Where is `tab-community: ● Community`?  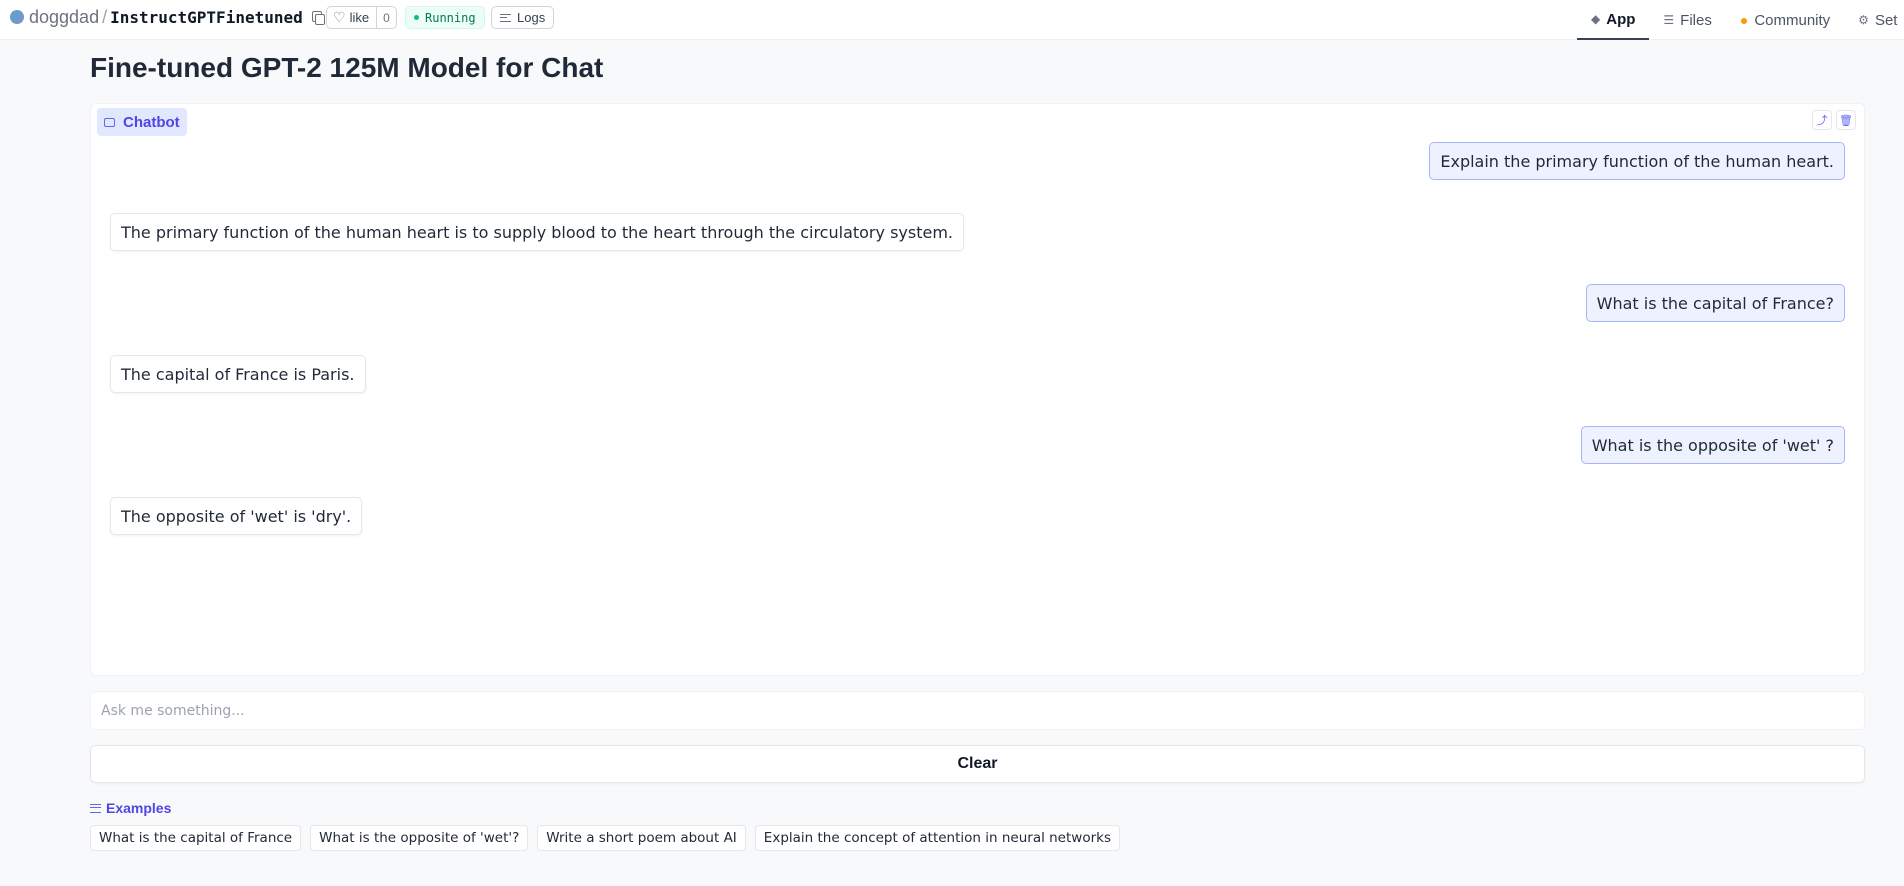
tab-community: ● Community is located at coordinates (1785, 20).